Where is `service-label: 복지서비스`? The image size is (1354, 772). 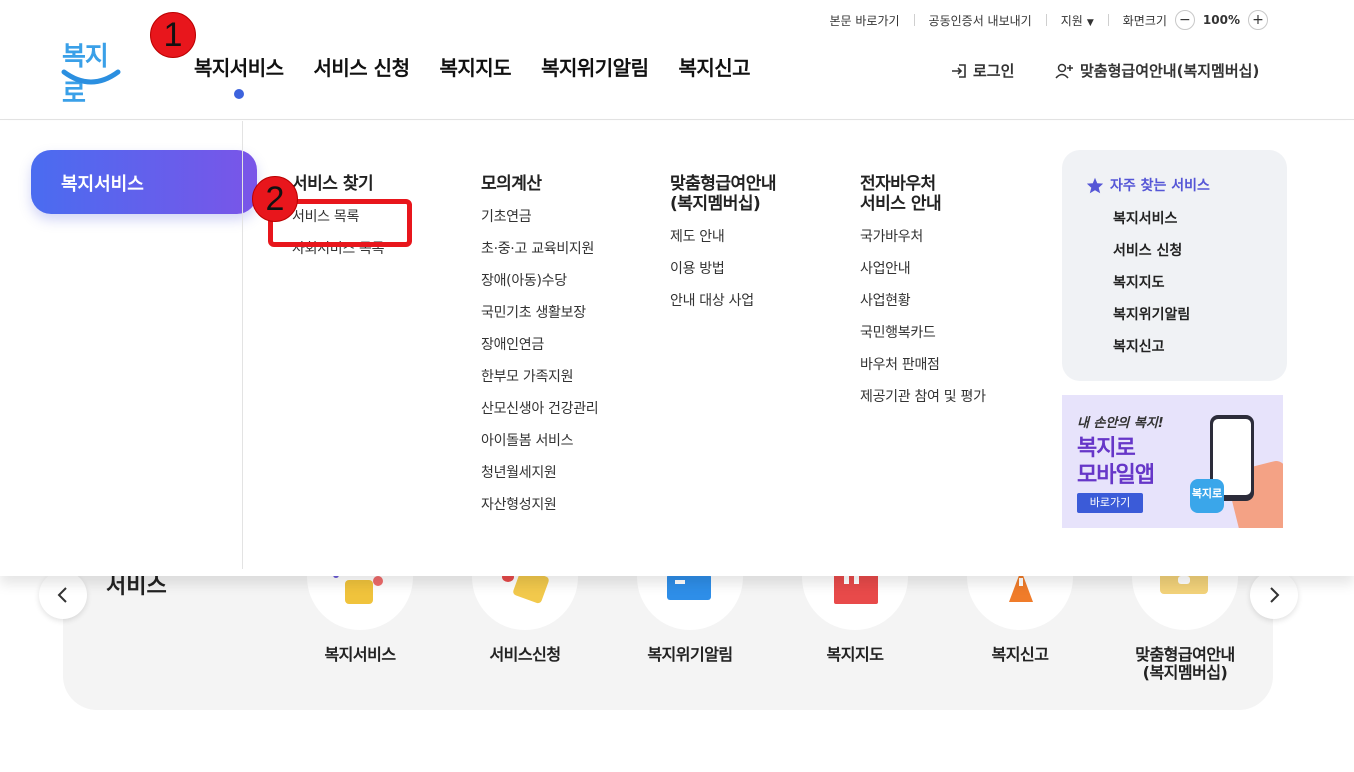 service-label: 복지서비스 is located at coordinates (360, 654).